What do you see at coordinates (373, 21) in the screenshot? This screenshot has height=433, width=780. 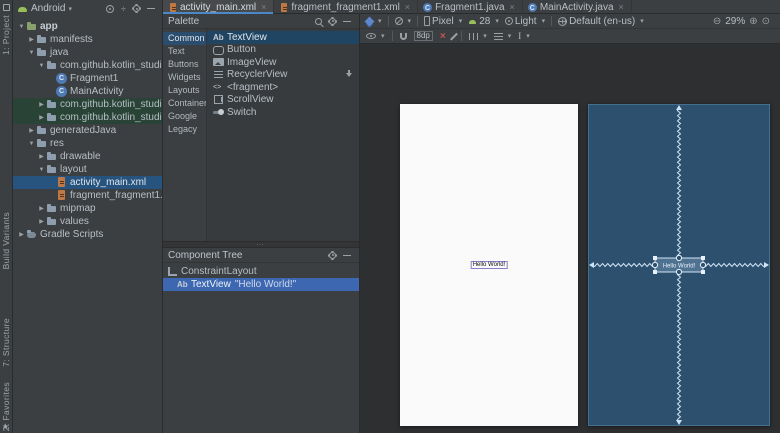 I see `surface-mode-selector` at bounding box center [373, 21].